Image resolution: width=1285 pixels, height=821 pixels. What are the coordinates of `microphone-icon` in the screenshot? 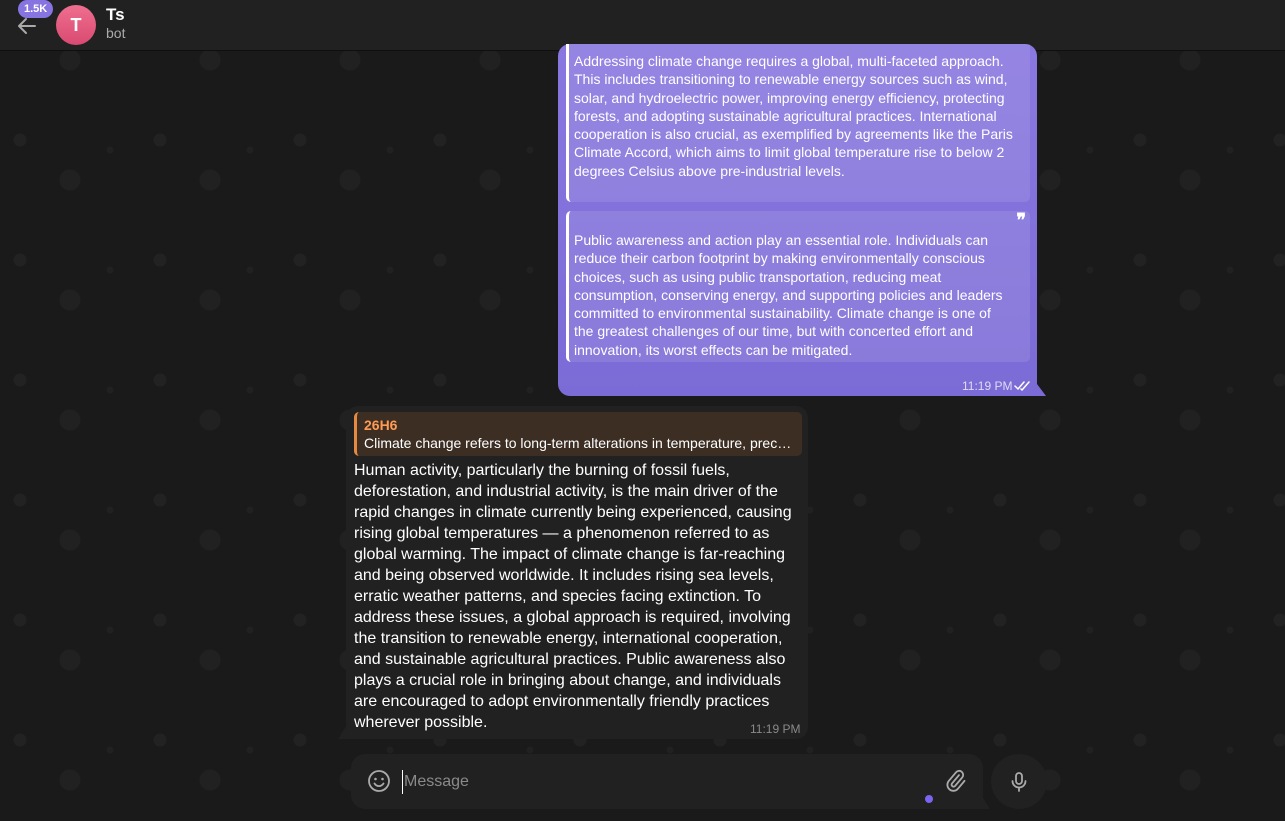 It's located at (1019, 781).